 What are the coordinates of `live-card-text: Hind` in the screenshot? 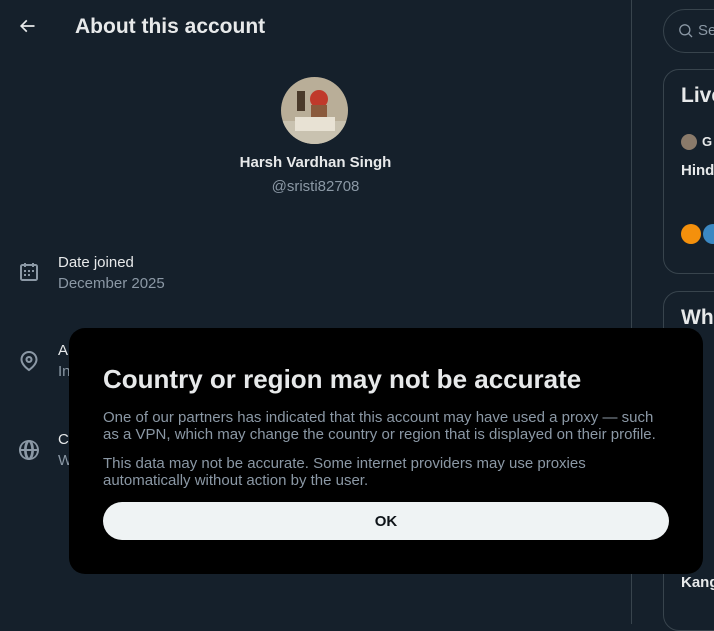 It's located at (697, 170).